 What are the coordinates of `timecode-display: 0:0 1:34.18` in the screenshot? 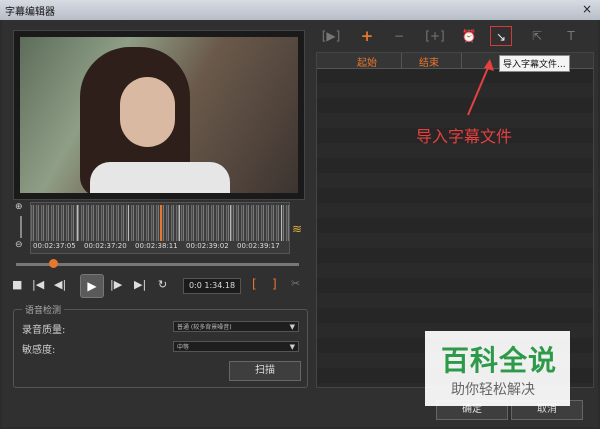 It's located at (212, 286).